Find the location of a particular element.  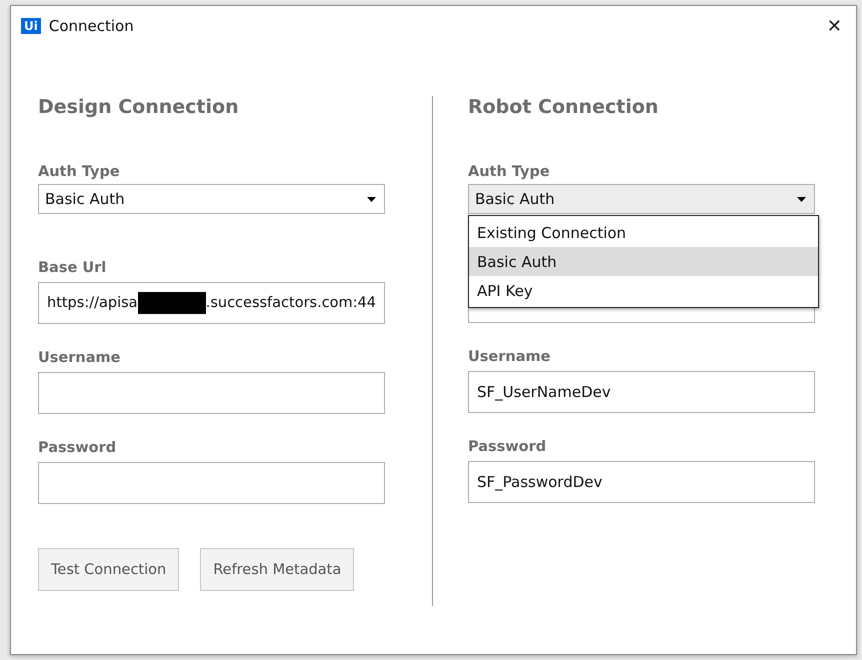

field-label: Base Url is located at coordinates (72, 268).